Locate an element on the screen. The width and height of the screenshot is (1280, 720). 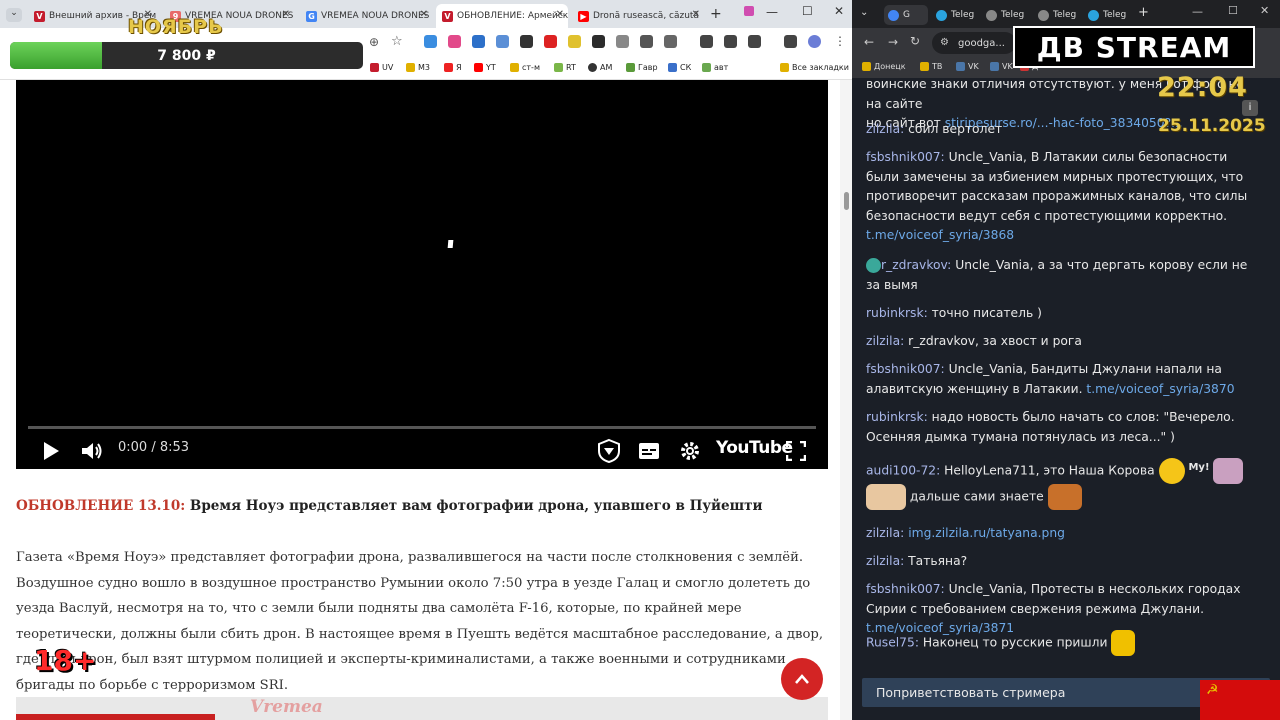
play-icon is located at coordinates (51, 451).